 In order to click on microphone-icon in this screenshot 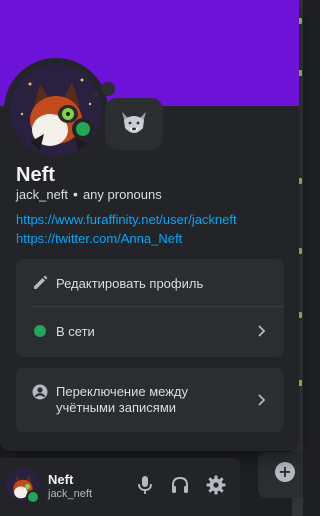, I will do `click(145, 485)`.